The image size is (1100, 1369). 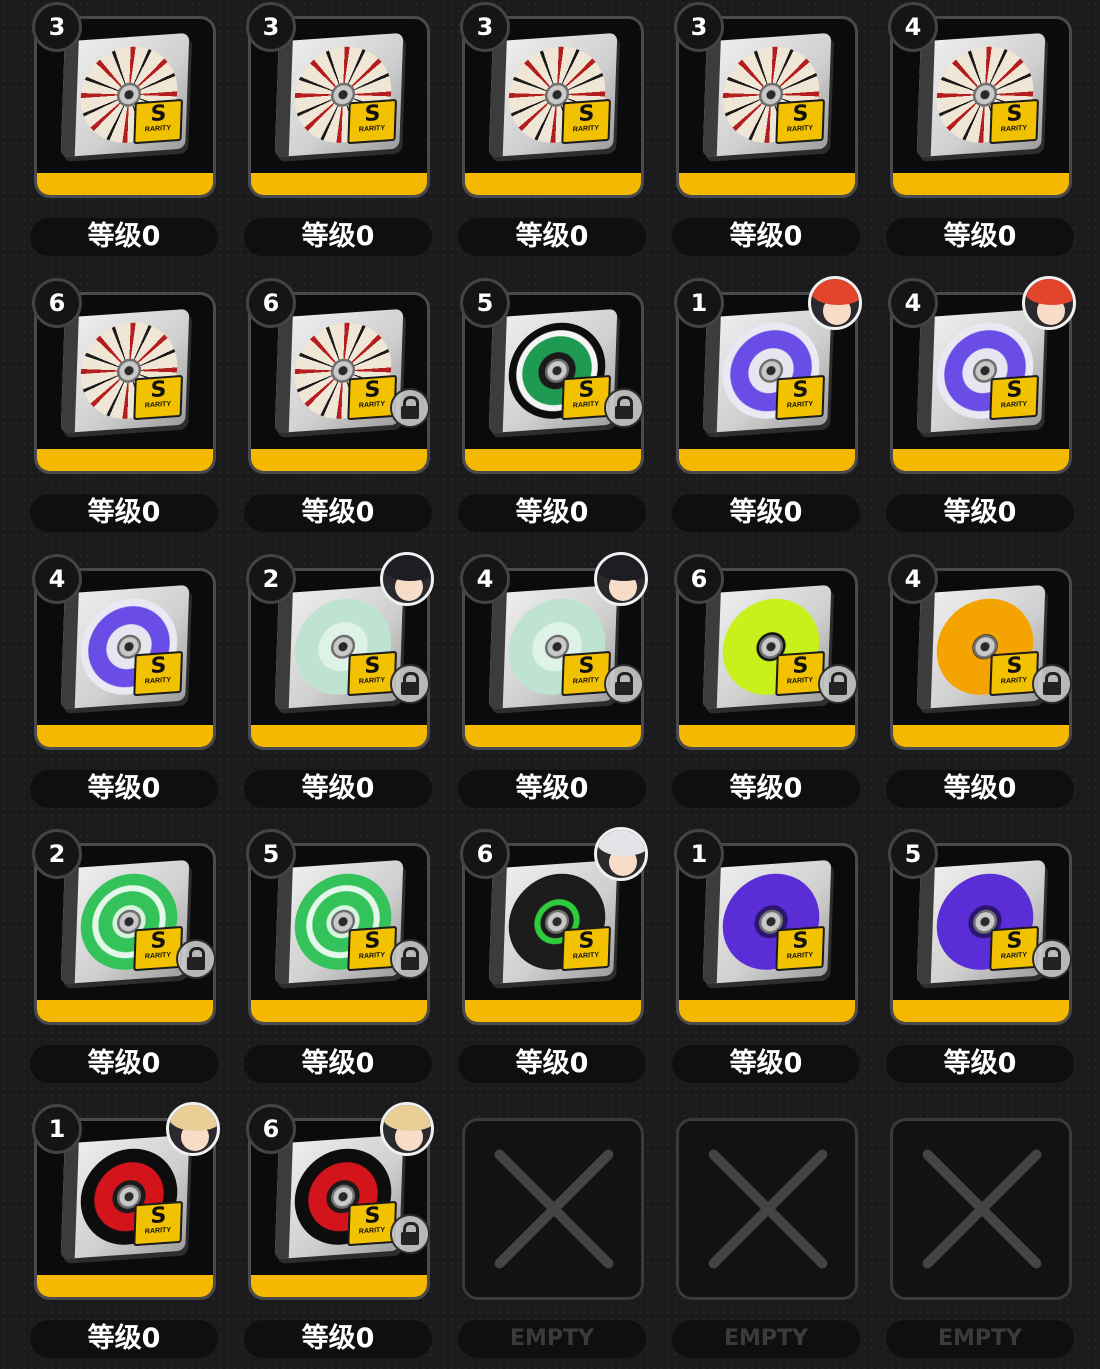 I want to click on avatar-hair, so click(x=193, y=1118).